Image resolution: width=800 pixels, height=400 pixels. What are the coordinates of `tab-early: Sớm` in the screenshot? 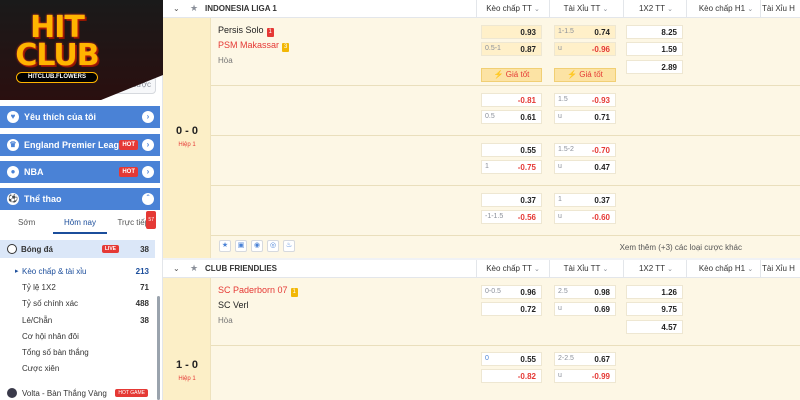 It's located at (26, 224).